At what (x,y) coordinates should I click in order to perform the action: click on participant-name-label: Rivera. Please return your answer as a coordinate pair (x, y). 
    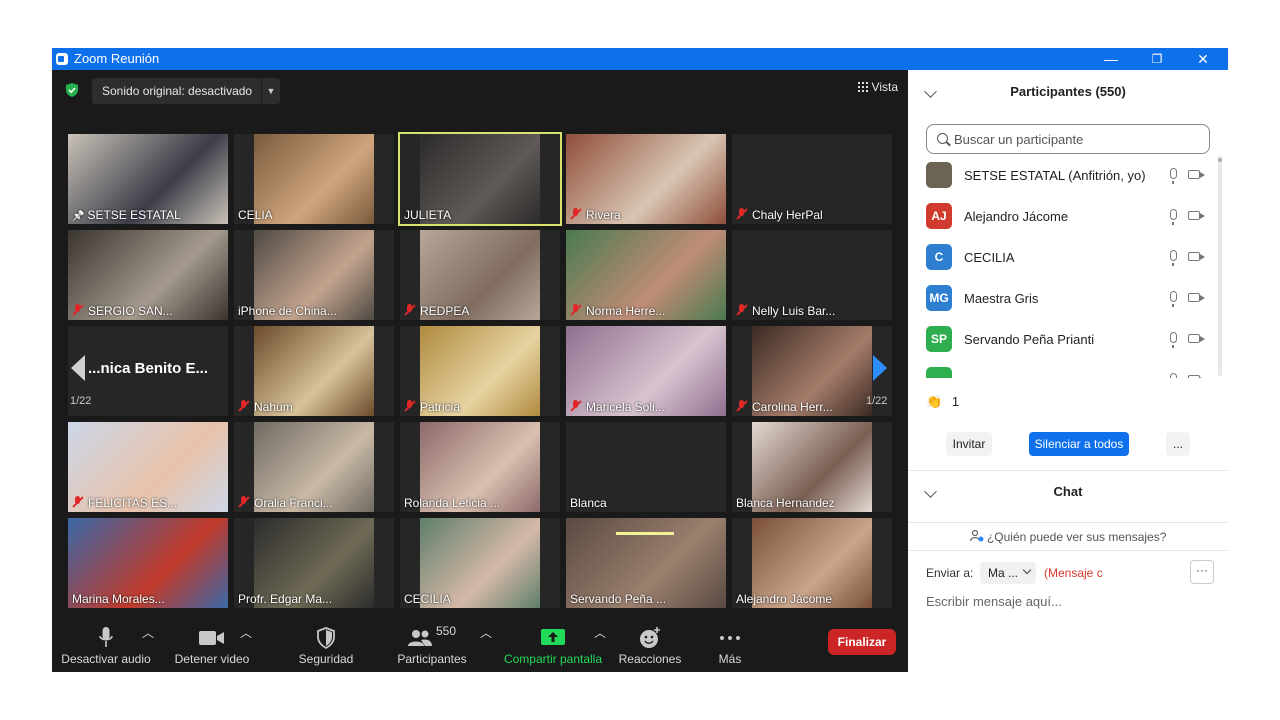
    Looking at the image, I should click on (595, 215).